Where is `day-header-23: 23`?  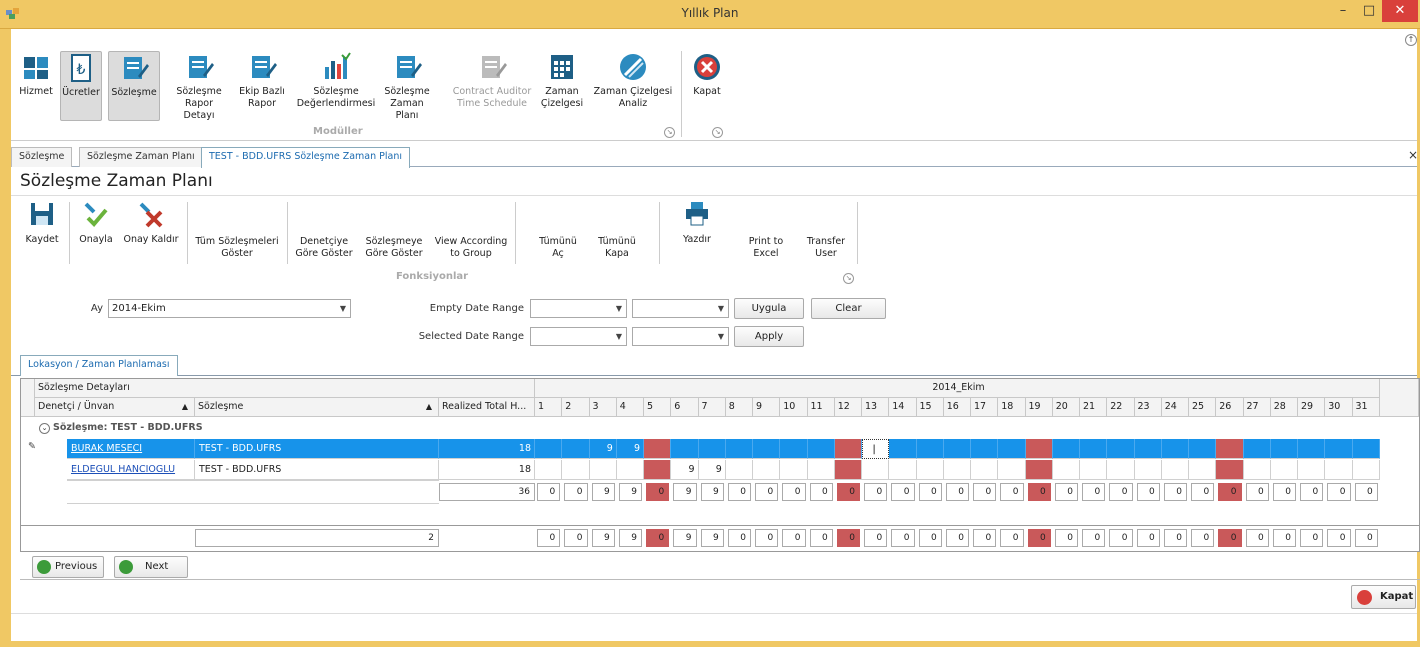
day-header-23: 23 is located at coordinates (1148, 407).